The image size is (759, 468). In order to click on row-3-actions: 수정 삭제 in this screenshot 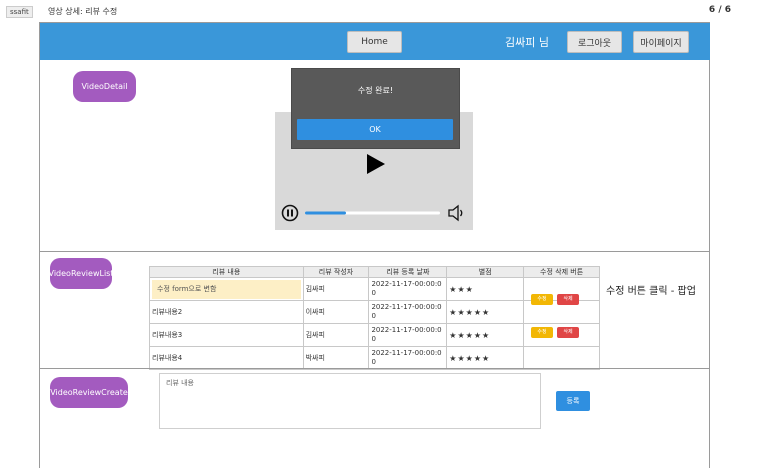, I will do `click(555, 328)`.